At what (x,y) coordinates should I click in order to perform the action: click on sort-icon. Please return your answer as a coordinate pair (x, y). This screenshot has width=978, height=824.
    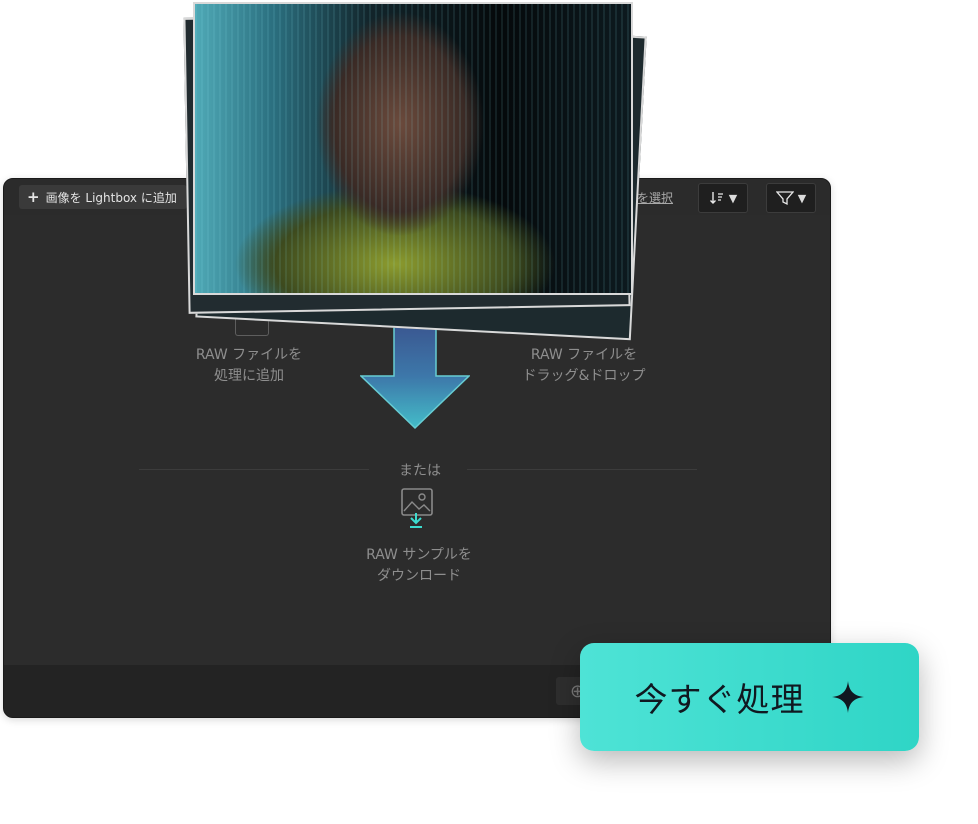
    Looking at the image, I should click on (716, 198).